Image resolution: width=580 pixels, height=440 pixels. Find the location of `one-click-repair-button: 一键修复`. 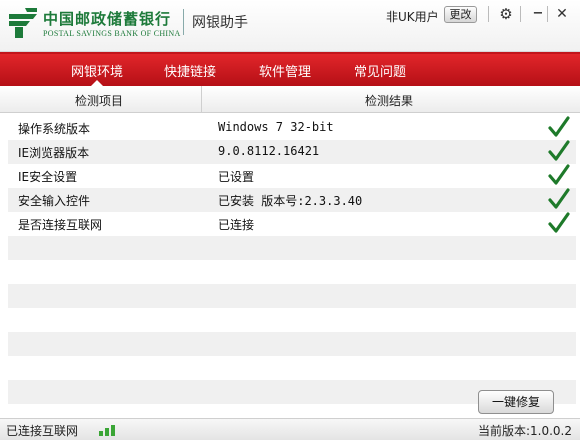

one-click-repair-button: 一键修复 is located at coordinates (516, 402).